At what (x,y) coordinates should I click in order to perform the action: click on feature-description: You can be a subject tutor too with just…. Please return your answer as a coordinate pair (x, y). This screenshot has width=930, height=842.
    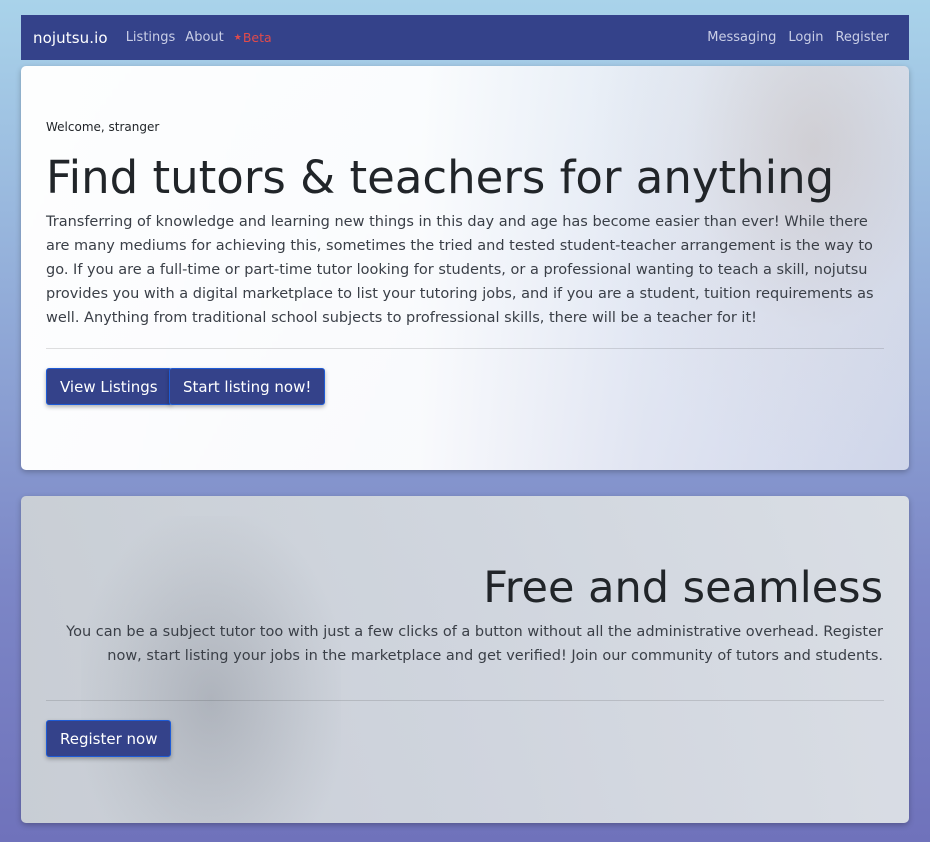
    Looking at the image, I should click on (474, 644).